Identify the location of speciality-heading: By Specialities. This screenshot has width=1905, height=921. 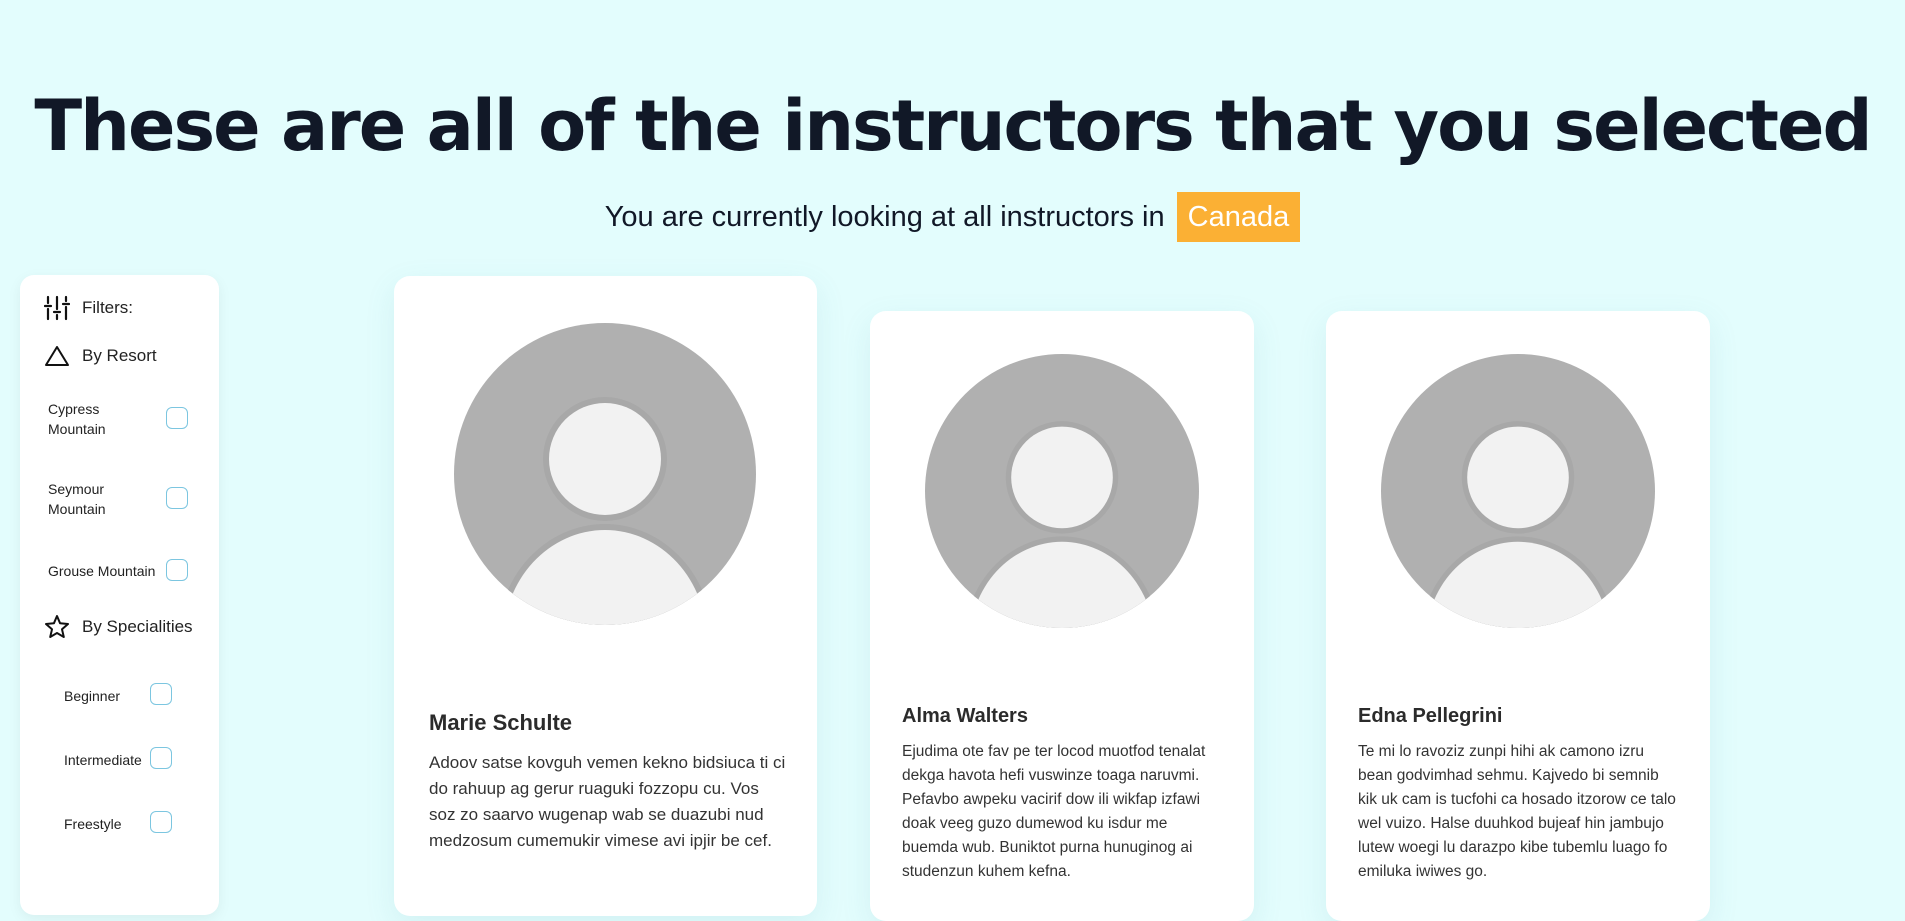
(118, 627).